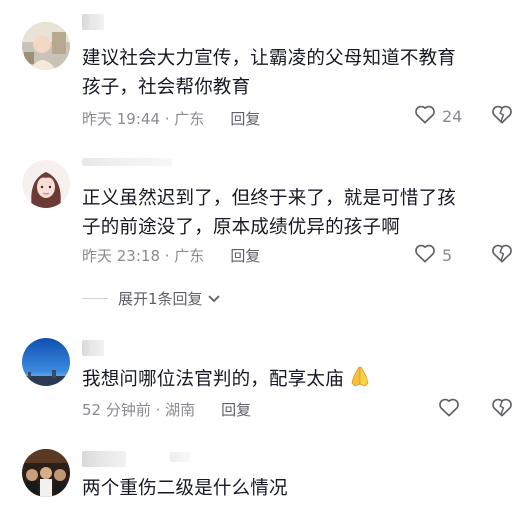 This screenshot has height=510, width=531. I want to click on like-button: 24, so click(438, 116).